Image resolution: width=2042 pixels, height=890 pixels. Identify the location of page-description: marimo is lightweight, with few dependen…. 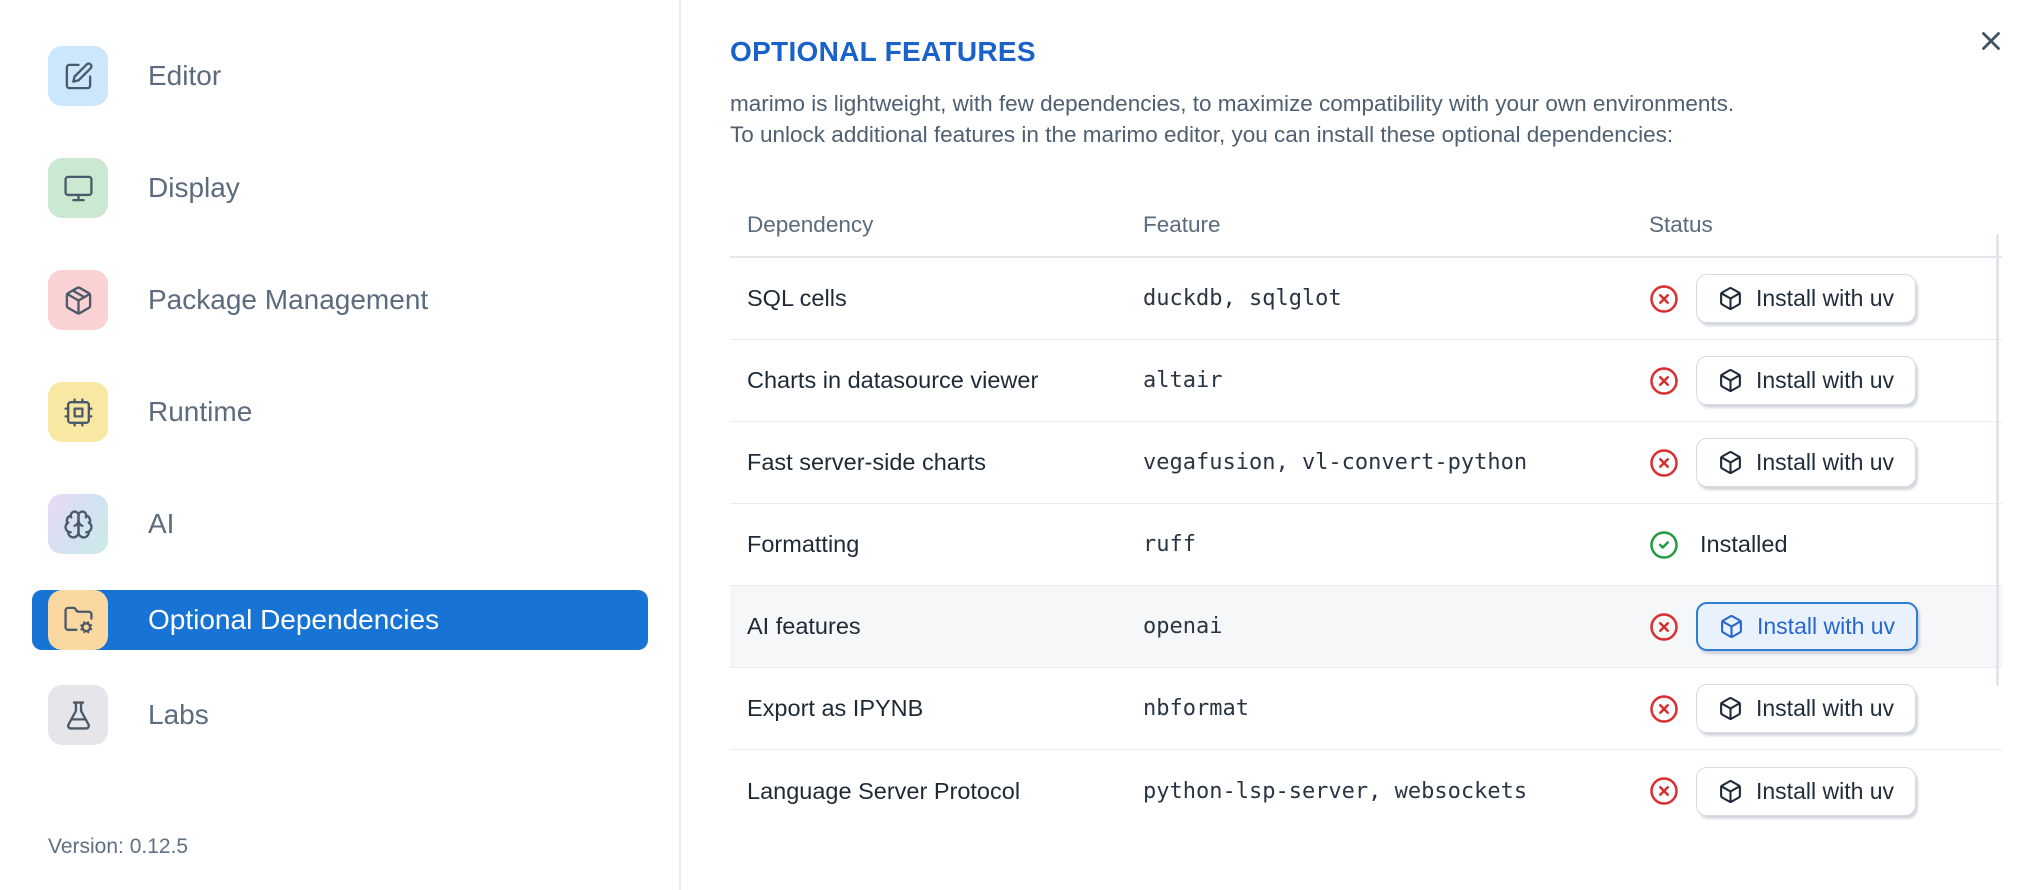
(1232, 119).